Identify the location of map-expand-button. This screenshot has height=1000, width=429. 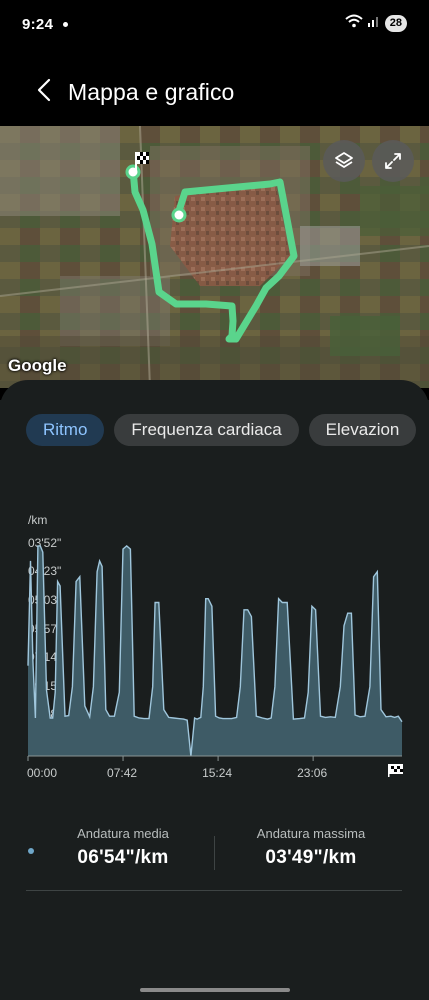
(393, 161).